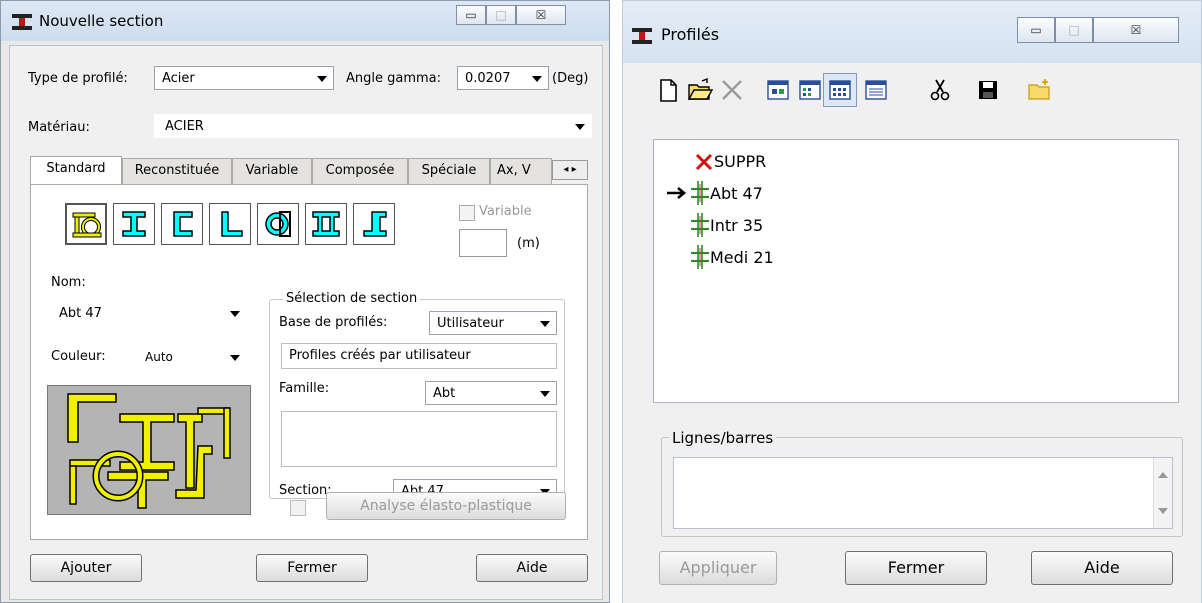  Describe the element at coordinates (78, 356) in the screenshot. I see `couleur-label: Couleur:` at that location.